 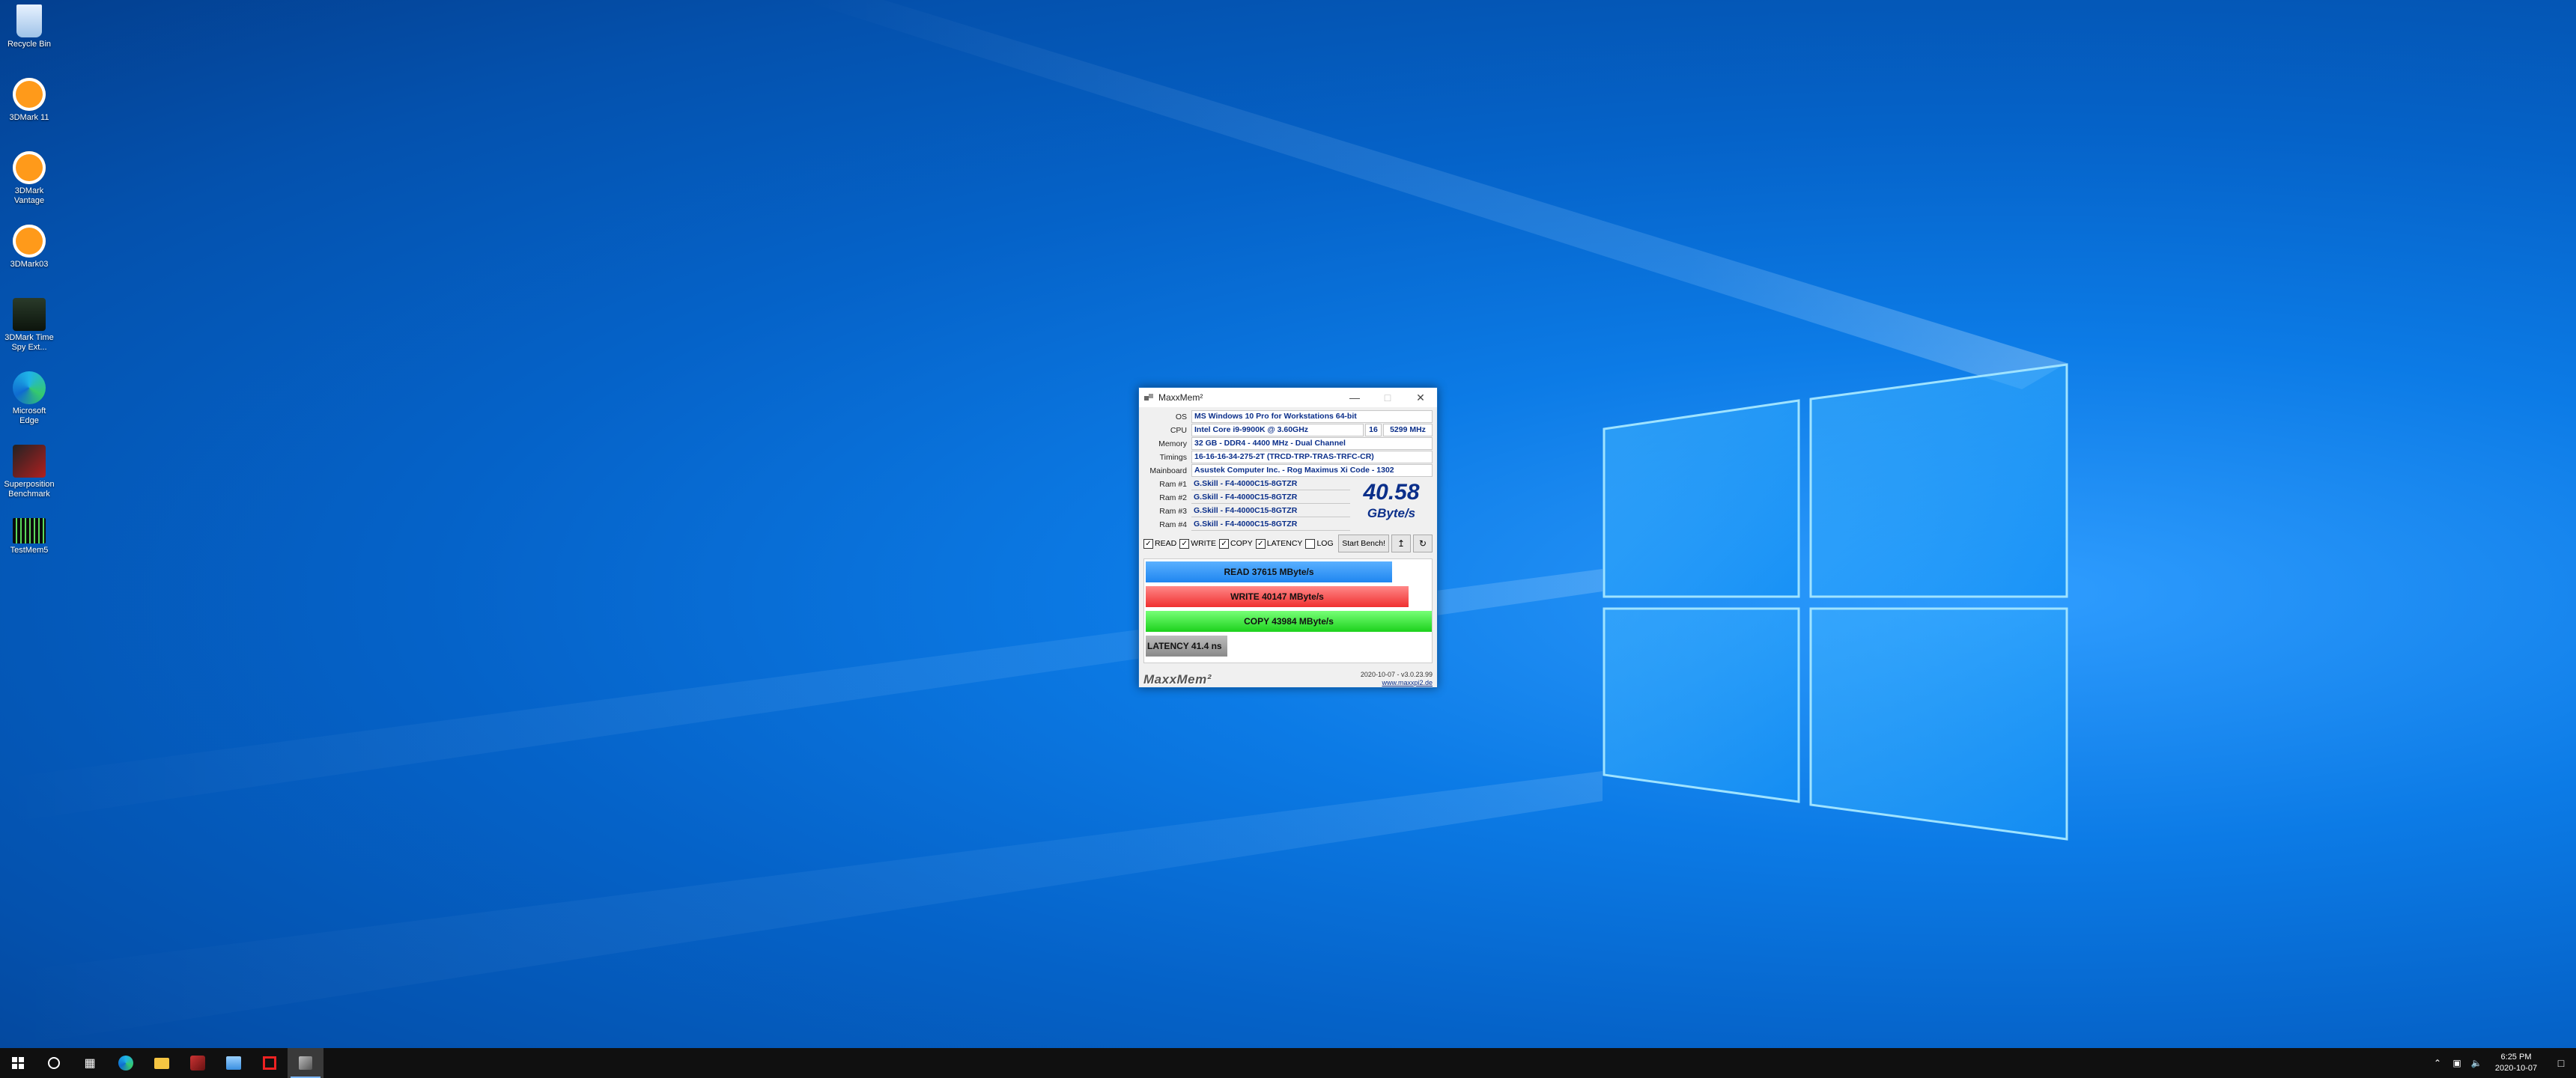 What do you see at coordinates (29, 20) in the screenshot?
I see `recycle-bin-icon` at bounding box center [29, 20].